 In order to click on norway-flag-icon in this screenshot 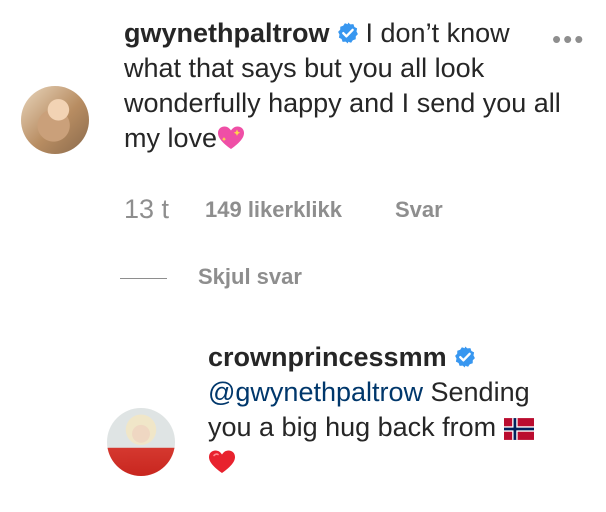, I will do `click(518, 429)`.